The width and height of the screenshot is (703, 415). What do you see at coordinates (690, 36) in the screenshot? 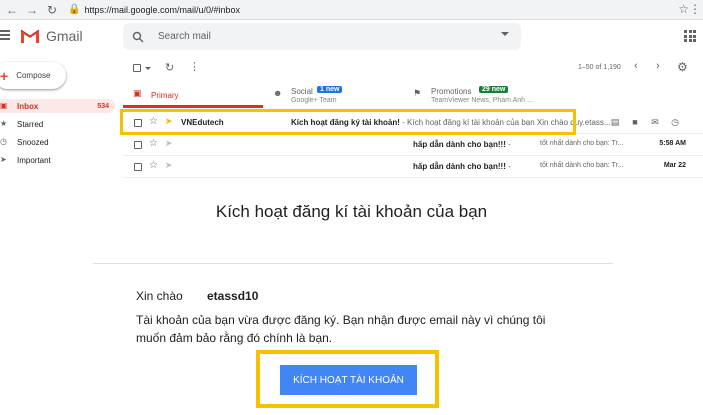
I see `apps-grid-icon` at bounding box center [690, 36].